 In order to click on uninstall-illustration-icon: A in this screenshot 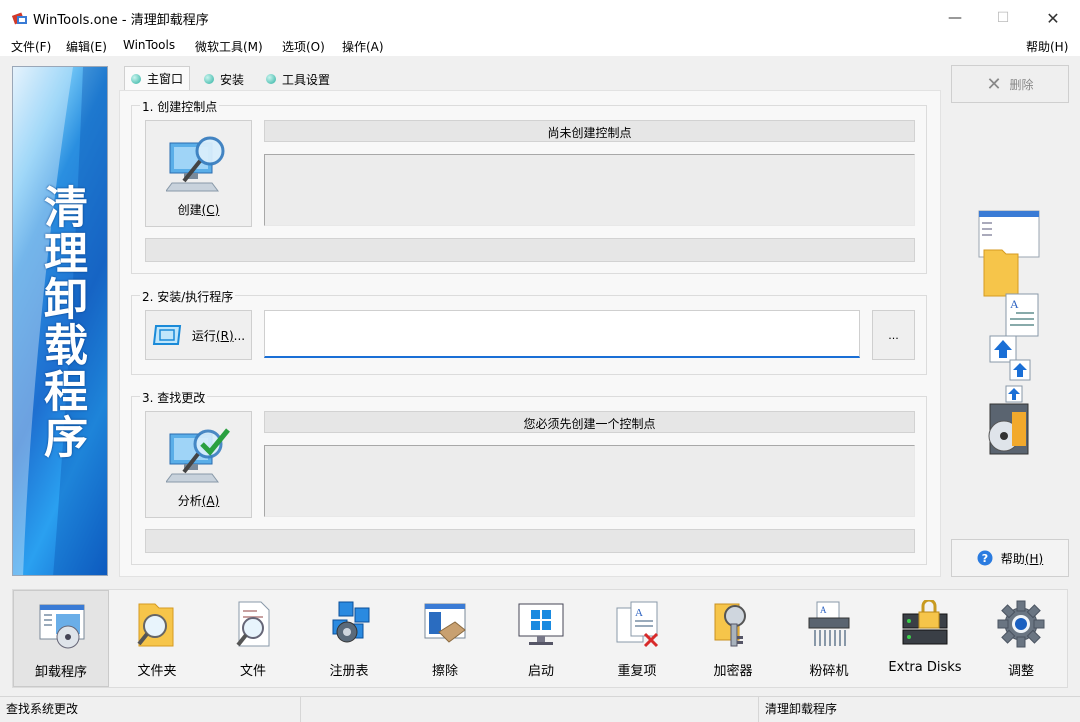, I will do `click(1009, 332)`.